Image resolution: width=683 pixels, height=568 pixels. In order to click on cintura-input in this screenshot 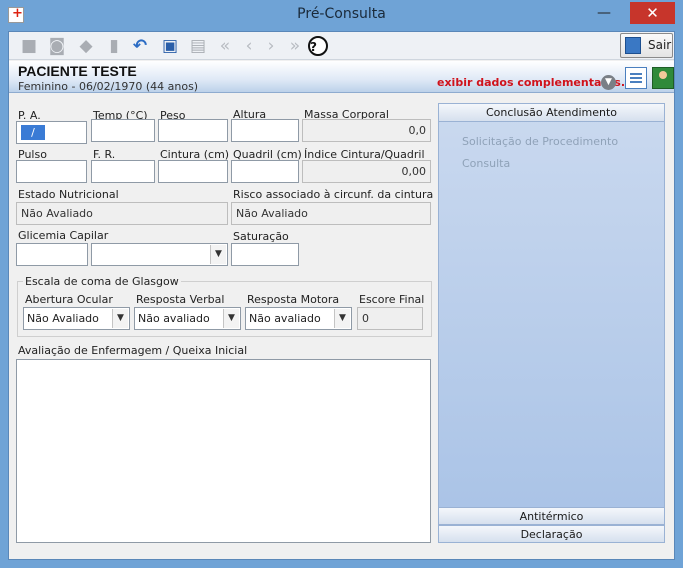, I will do `click(193, 171)`.